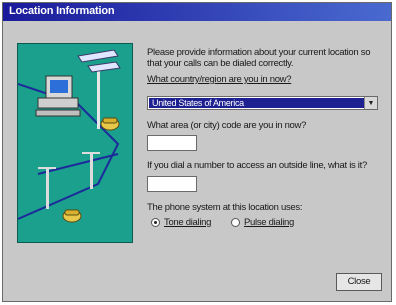  I want to click on intro-line-2: that your calls can be dialed correctly., so click(220, 63).